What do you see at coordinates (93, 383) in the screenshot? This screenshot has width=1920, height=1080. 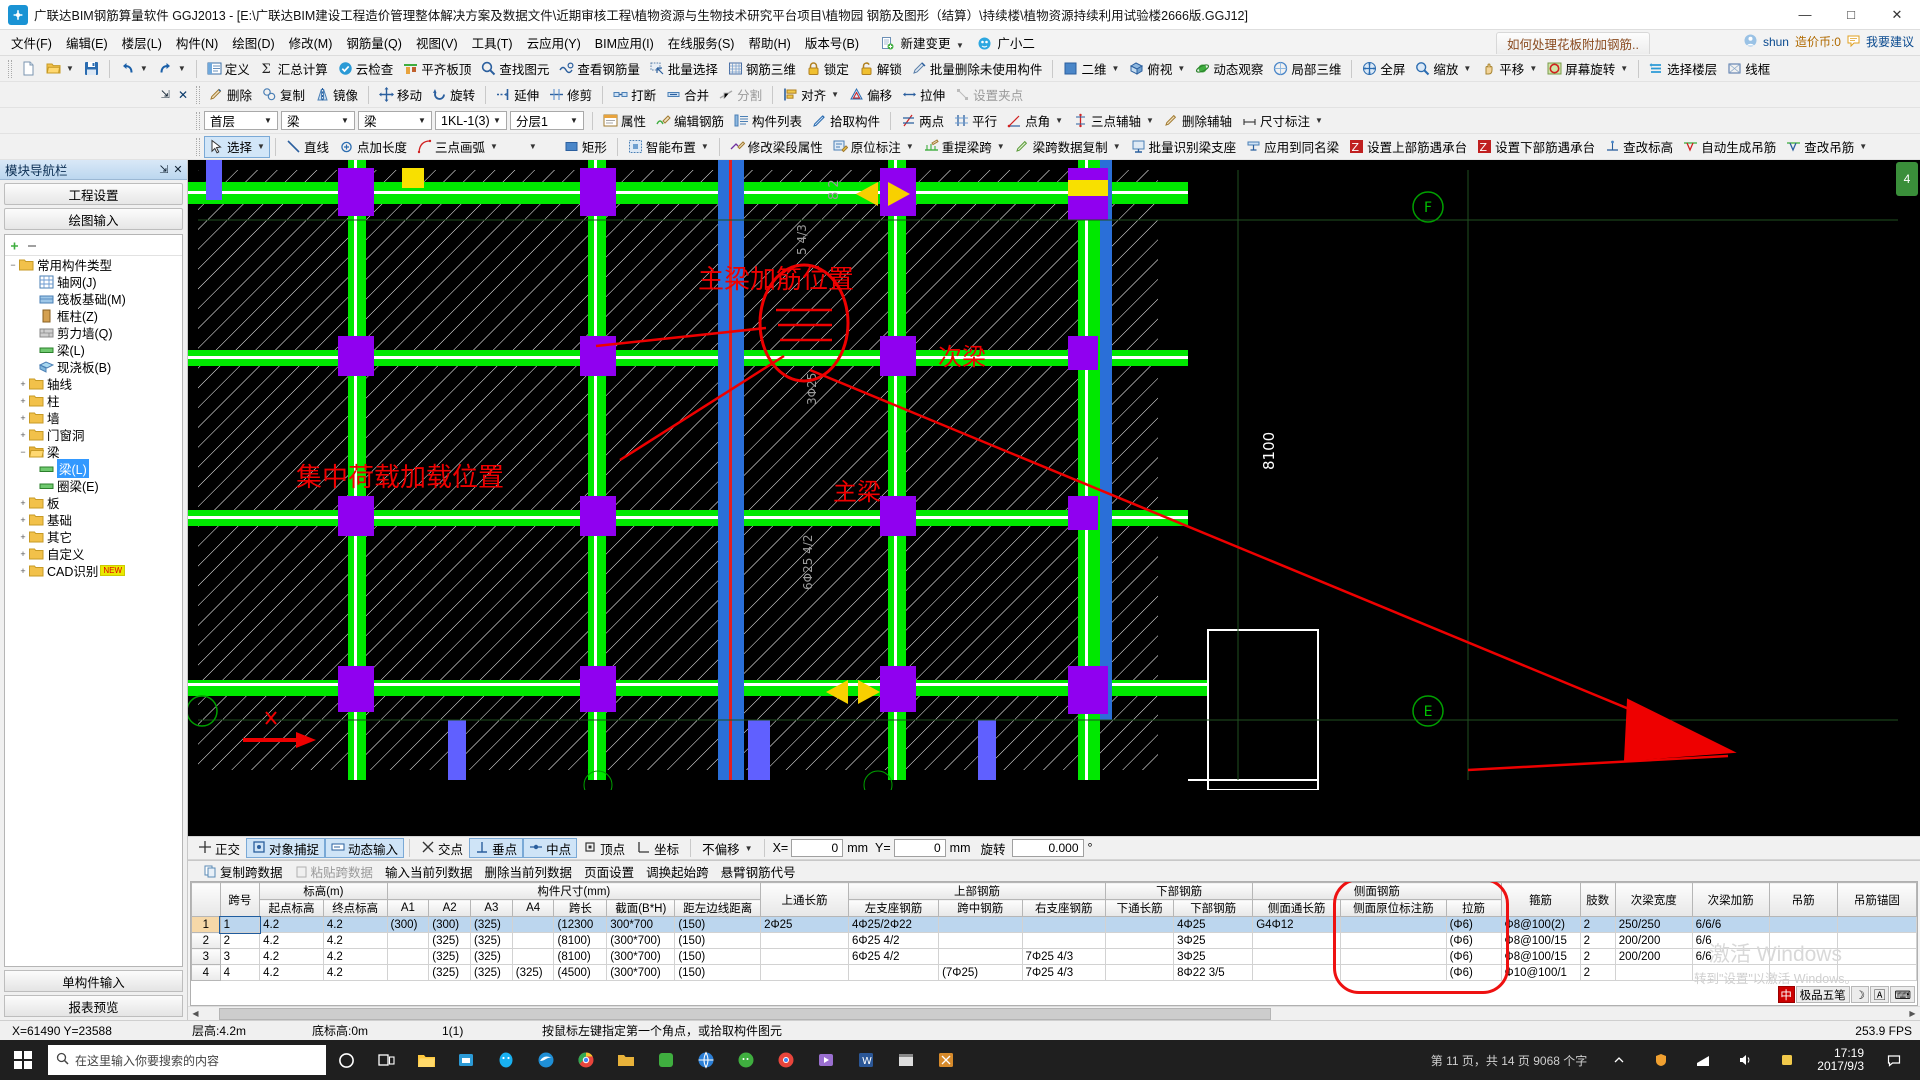 I see `tree-item-6: + 轴线` at bounding box center [93, 383].